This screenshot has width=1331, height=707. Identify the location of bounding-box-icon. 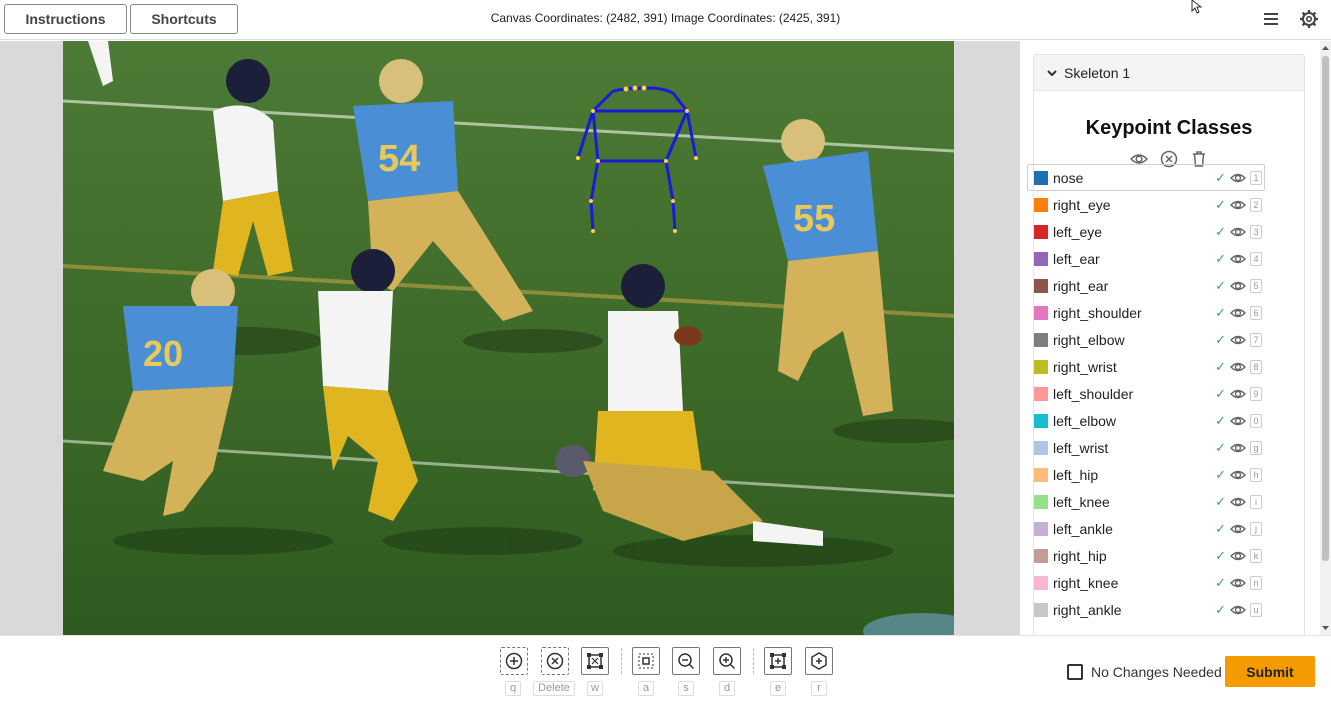
(595, 661).